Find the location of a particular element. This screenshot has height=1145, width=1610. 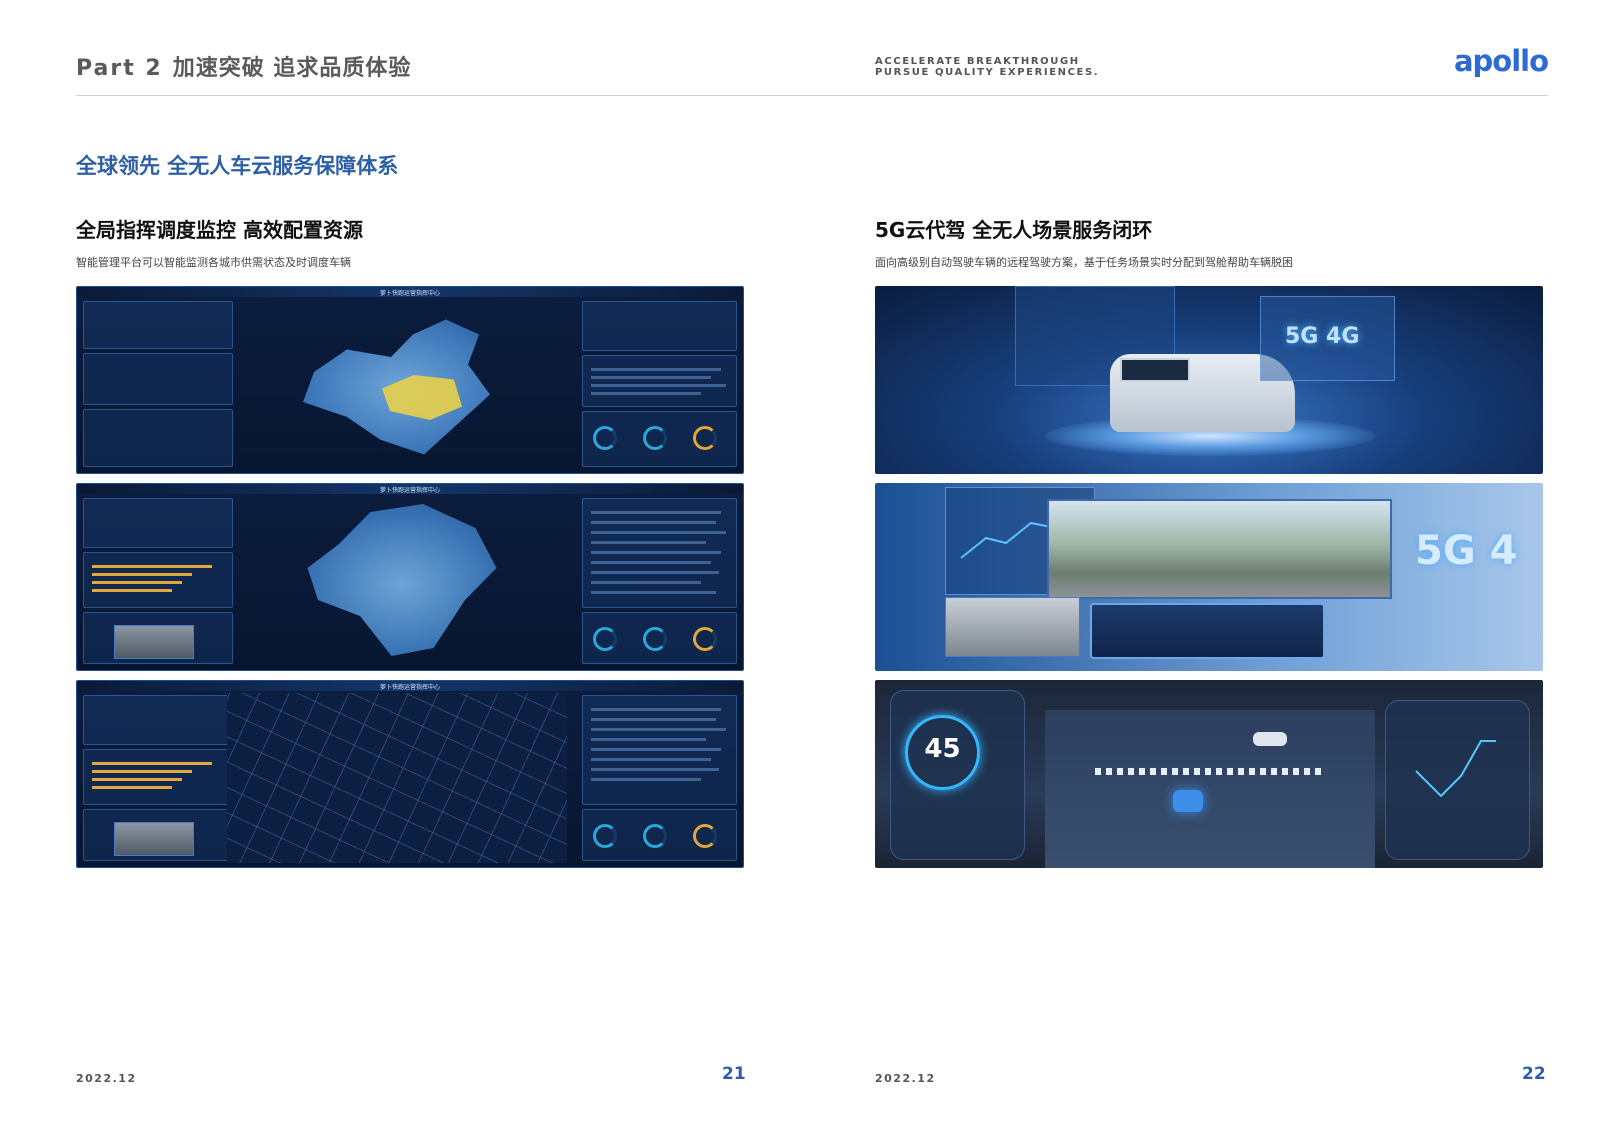

dashboard-screenshot-city: 萝卜快跑运营指挥中心 is located at coordinates (410, 577).